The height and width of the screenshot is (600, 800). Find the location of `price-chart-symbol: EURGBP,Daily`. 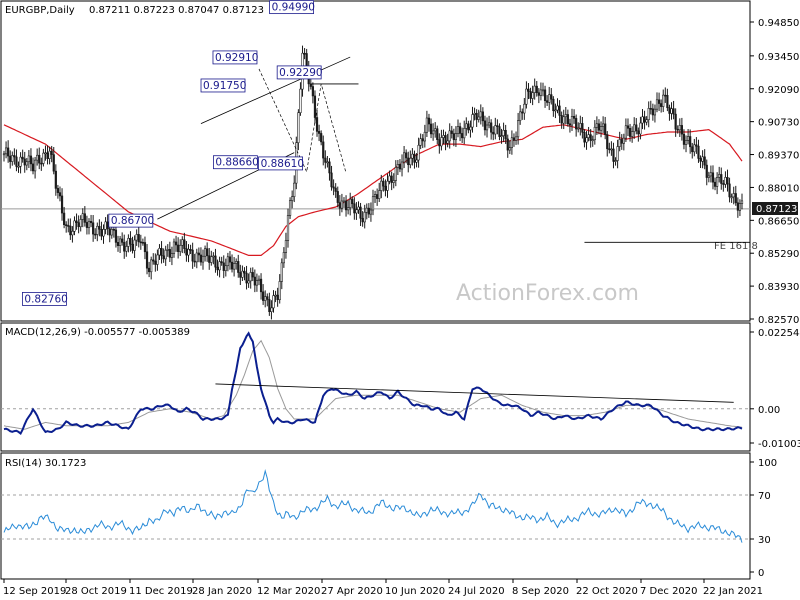

price-chart-symbol: EURGBP,Daily is located at coordinates (40, 10).